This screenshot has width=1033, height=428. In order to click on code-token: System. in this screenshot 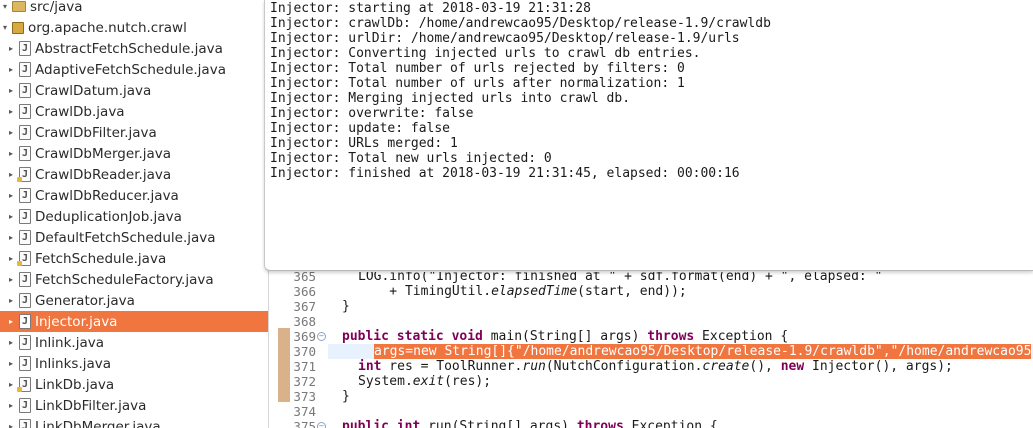, I will do `click(385, 381)`.